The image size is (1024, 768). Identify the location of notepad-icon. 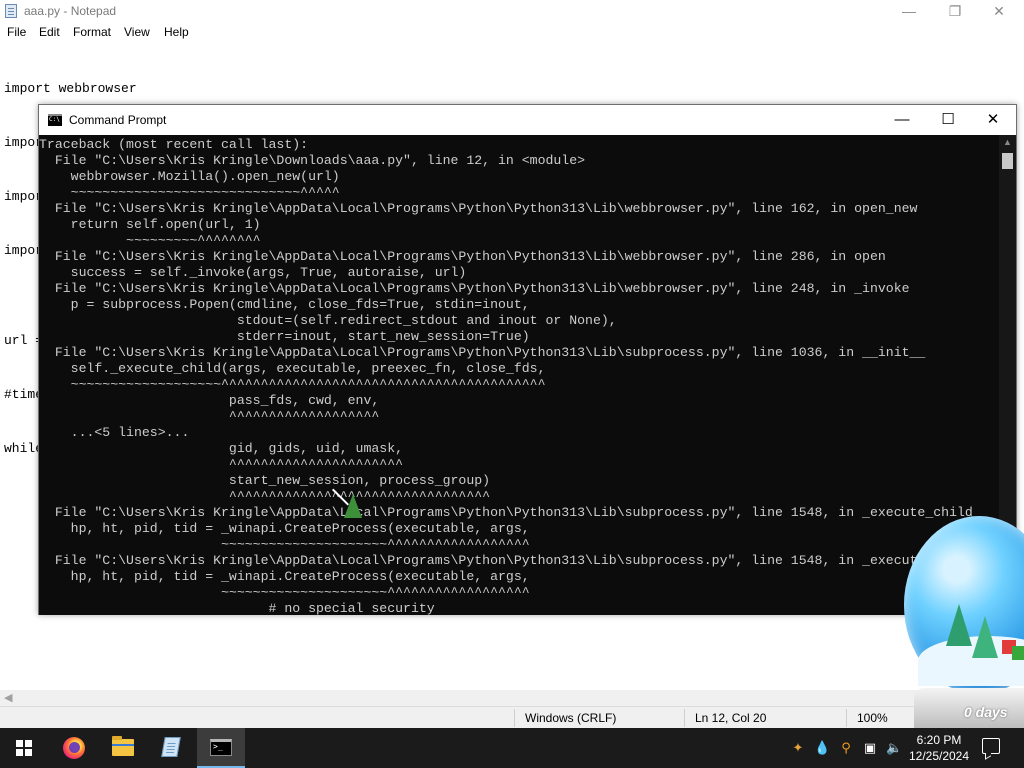
(171, 747).